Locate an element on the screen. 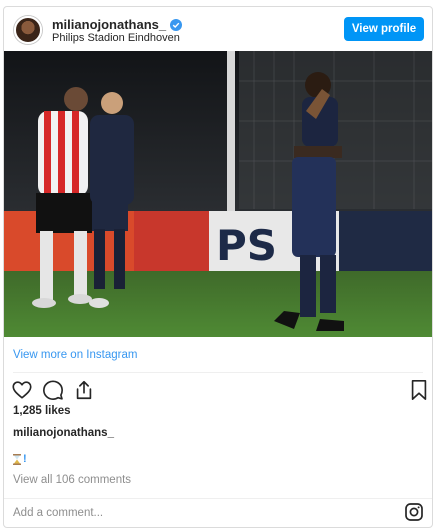 The width and height of the screenshot is (439, 531). caption-username: milianojonathans_ is located at coordinates (63, 433).